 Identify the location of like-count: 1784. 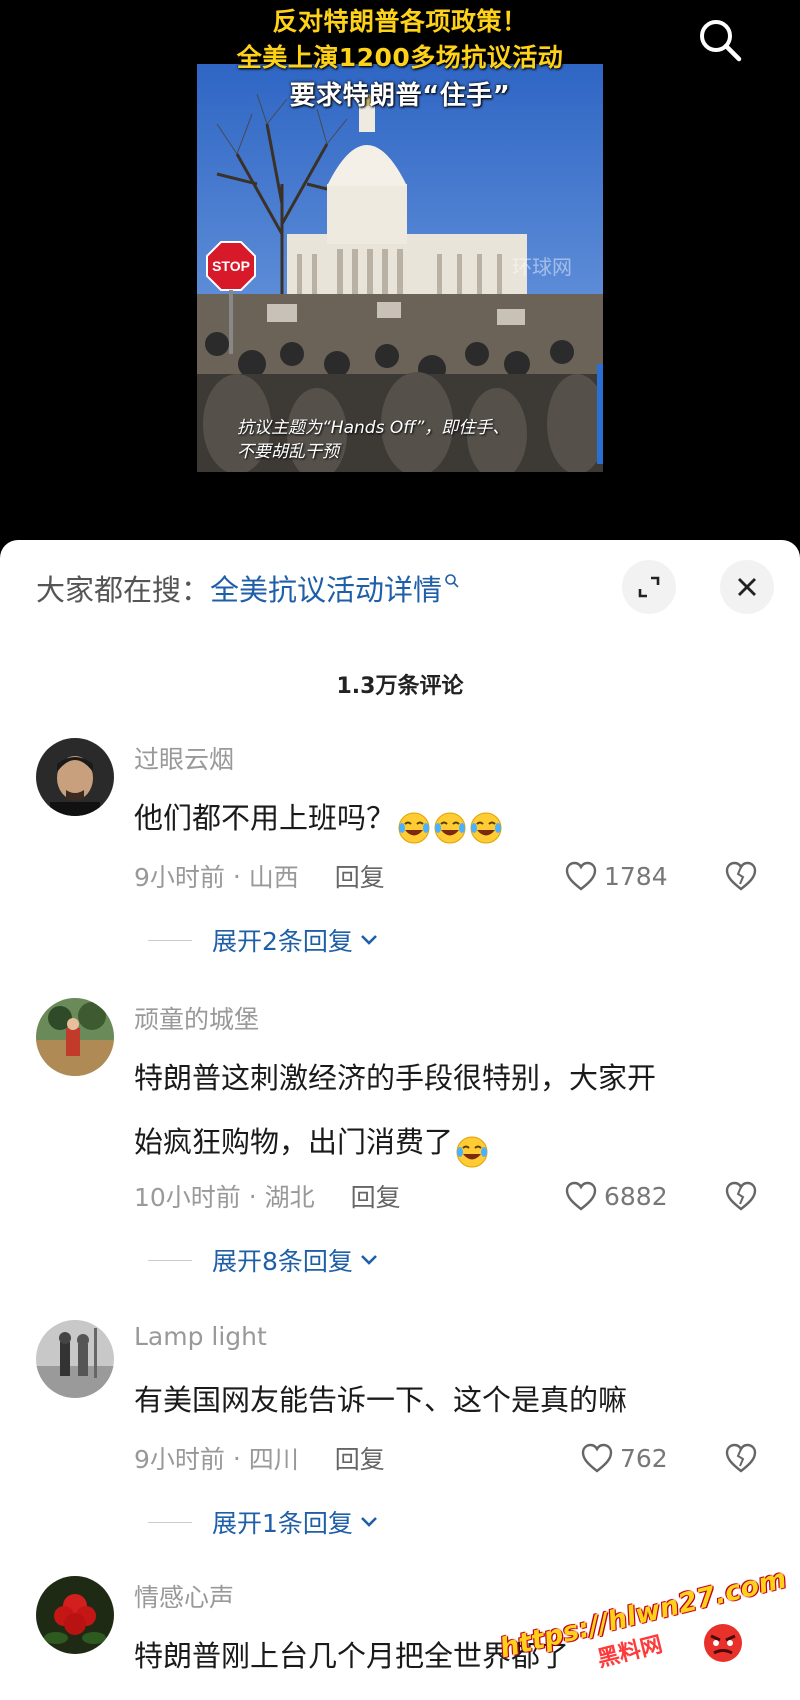
(636, 876).